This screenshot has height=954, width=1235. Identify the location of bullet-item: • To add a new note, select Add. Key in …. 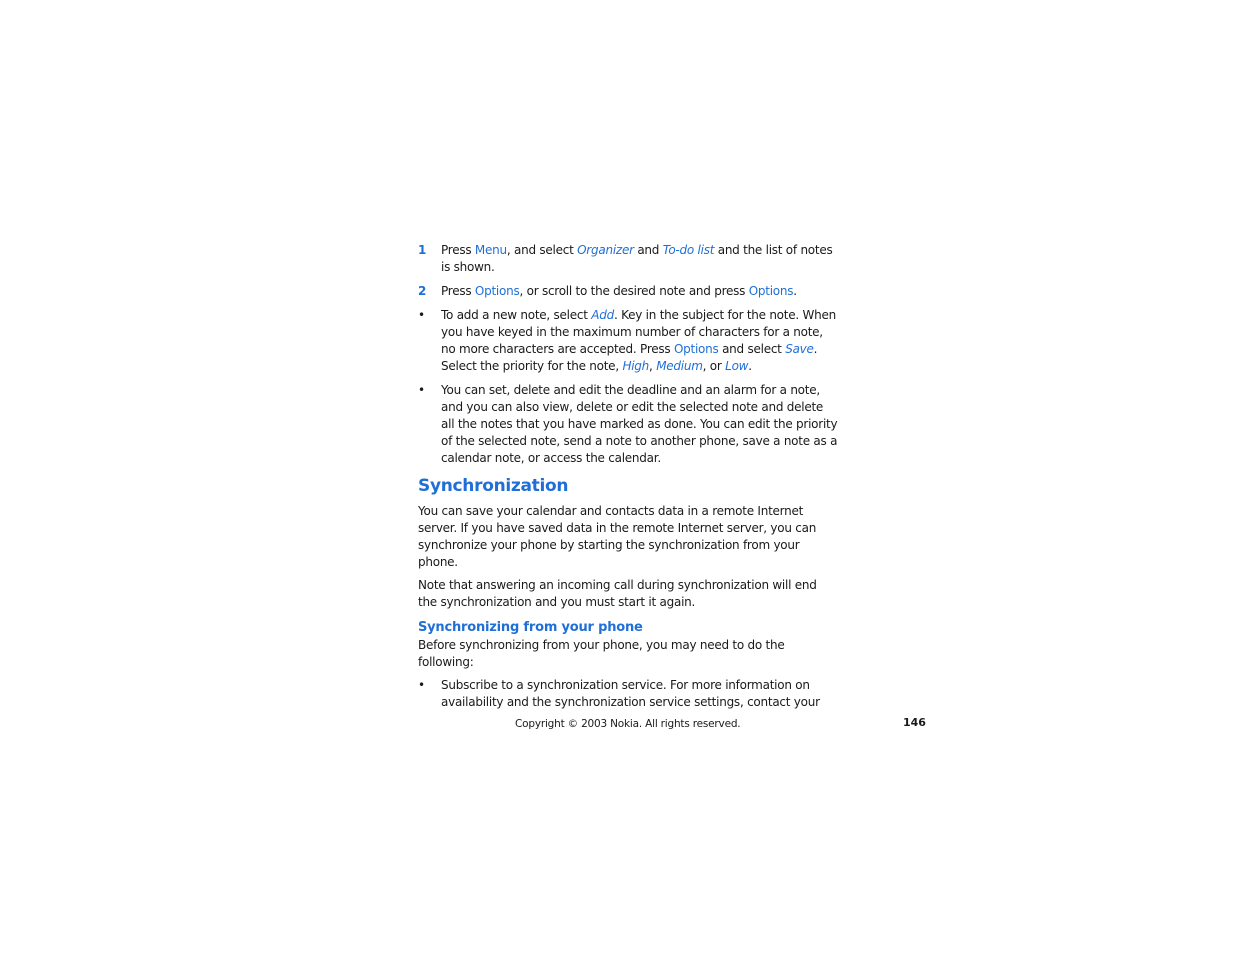
(628, 341).